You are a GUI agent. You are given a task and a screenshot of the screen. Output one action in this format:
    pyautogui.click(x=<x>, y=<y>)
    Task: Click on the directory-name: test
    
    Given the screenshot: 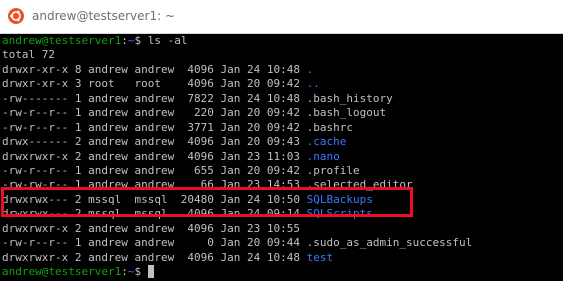 What is the action you would take?
    pyautogui.click(x=320, y=257)
    